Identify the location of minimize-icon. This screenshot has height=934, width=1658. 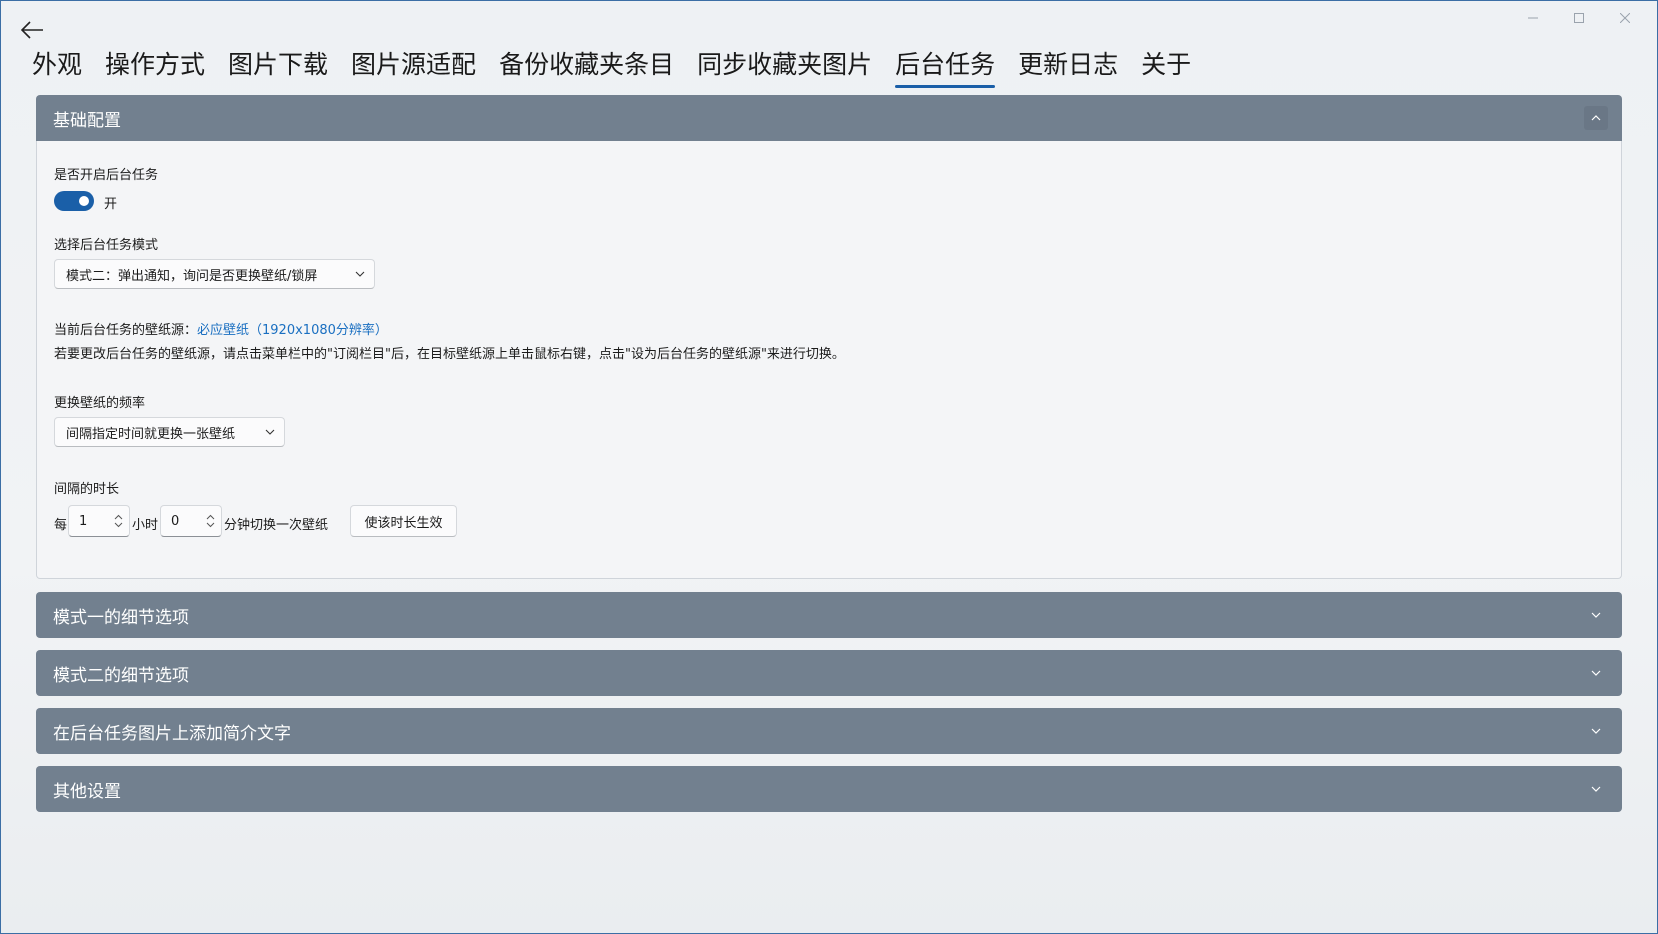
(1533, 18).